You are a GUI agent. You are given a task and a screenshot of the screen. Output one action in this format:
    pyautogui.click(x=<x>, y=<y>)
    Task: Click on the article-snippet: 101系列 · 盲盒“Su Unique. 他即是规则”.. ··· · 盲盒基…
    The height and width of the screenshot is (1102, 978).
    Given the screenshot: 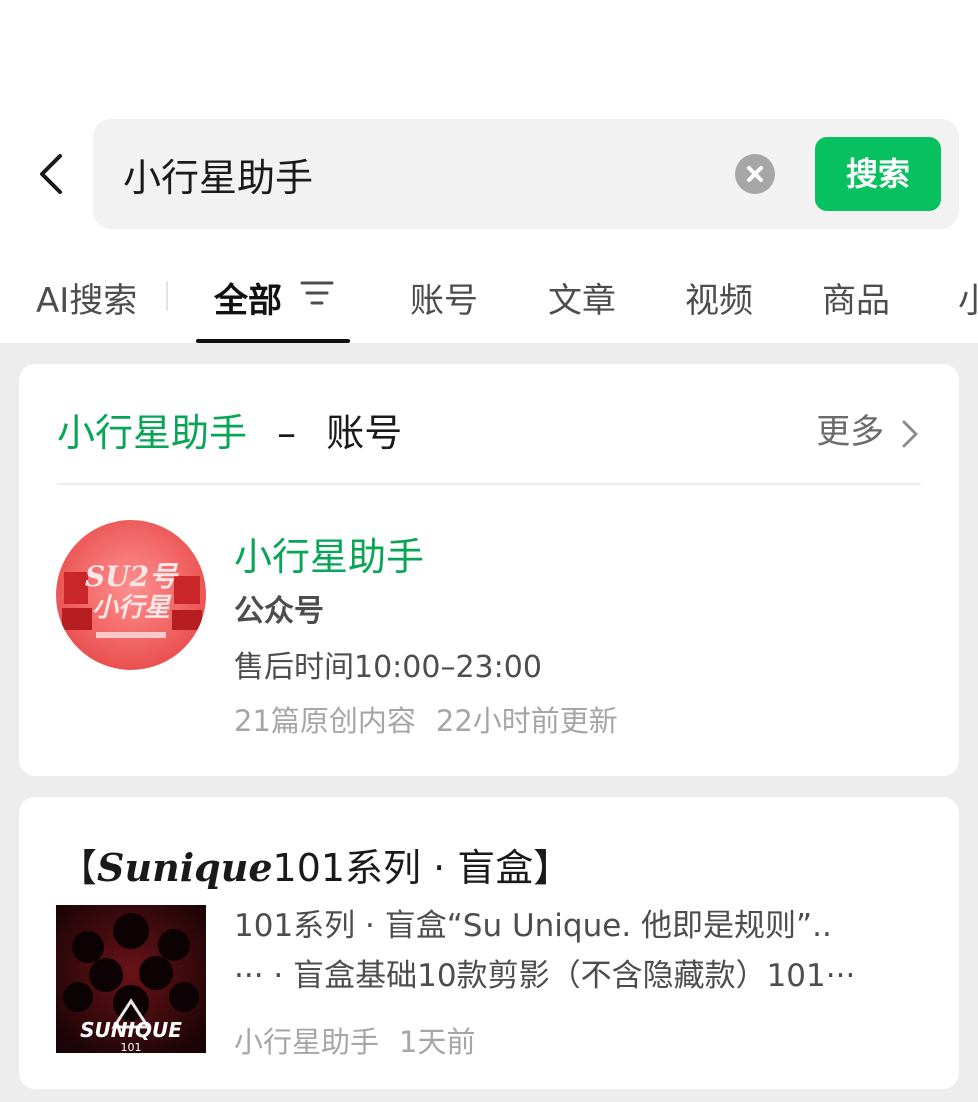 What is the action you would take?
    pyautogui.click(x=574, y=951)
    